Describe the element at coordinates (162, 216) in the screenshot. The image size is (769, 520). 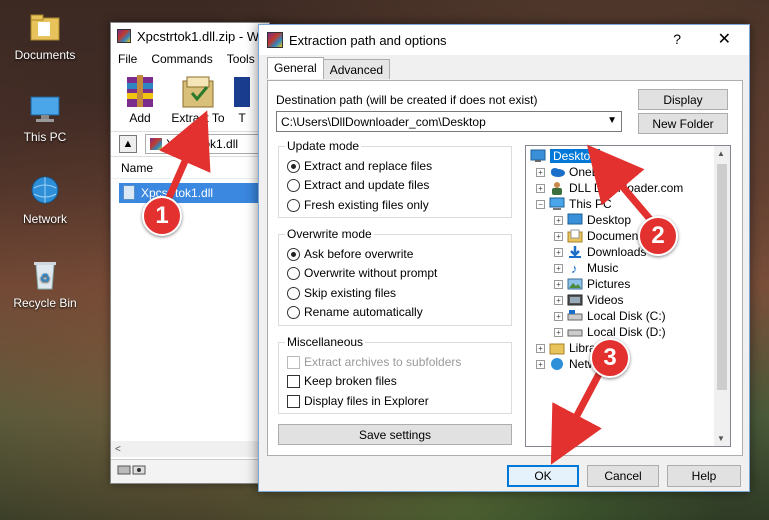
I see `step-badge-1: 1` at that location.